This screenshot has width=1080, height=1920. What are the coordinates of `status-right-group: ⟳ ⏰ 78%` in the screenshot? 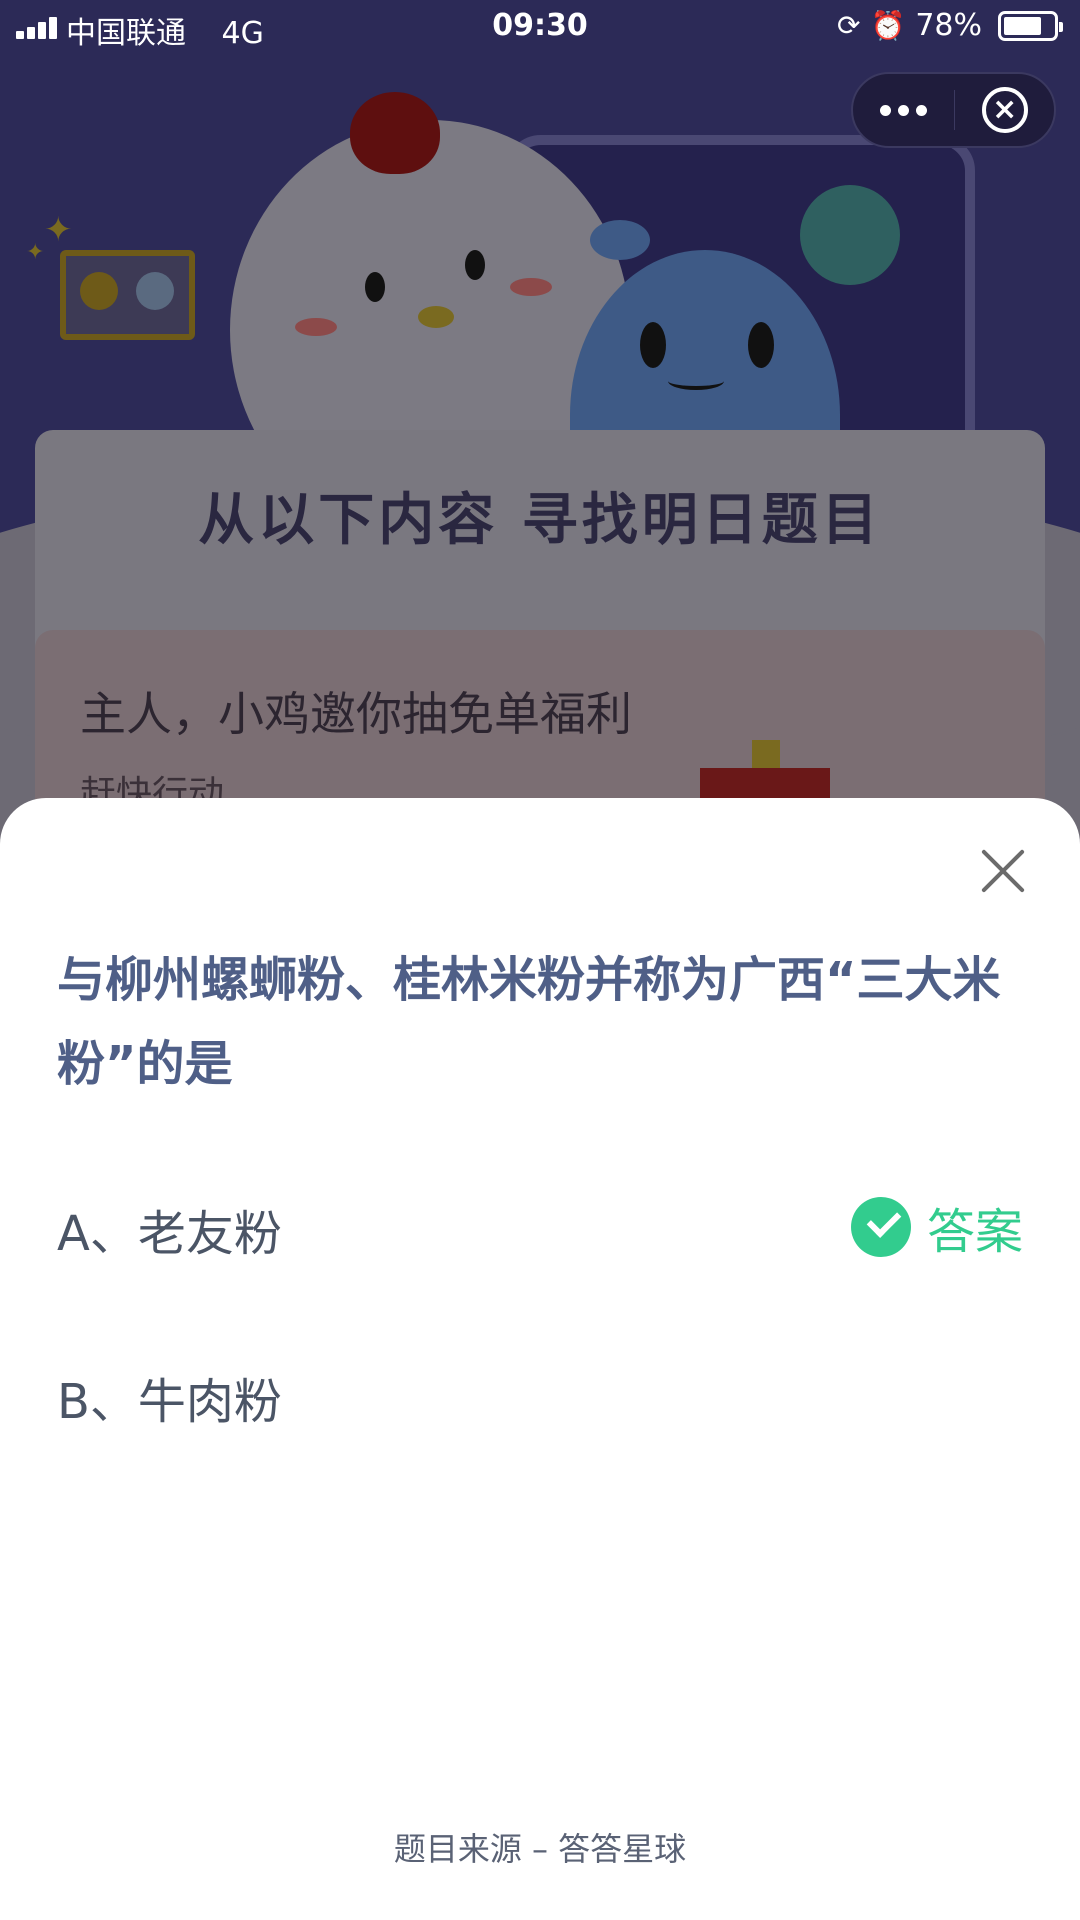 It's located at (949, 25).